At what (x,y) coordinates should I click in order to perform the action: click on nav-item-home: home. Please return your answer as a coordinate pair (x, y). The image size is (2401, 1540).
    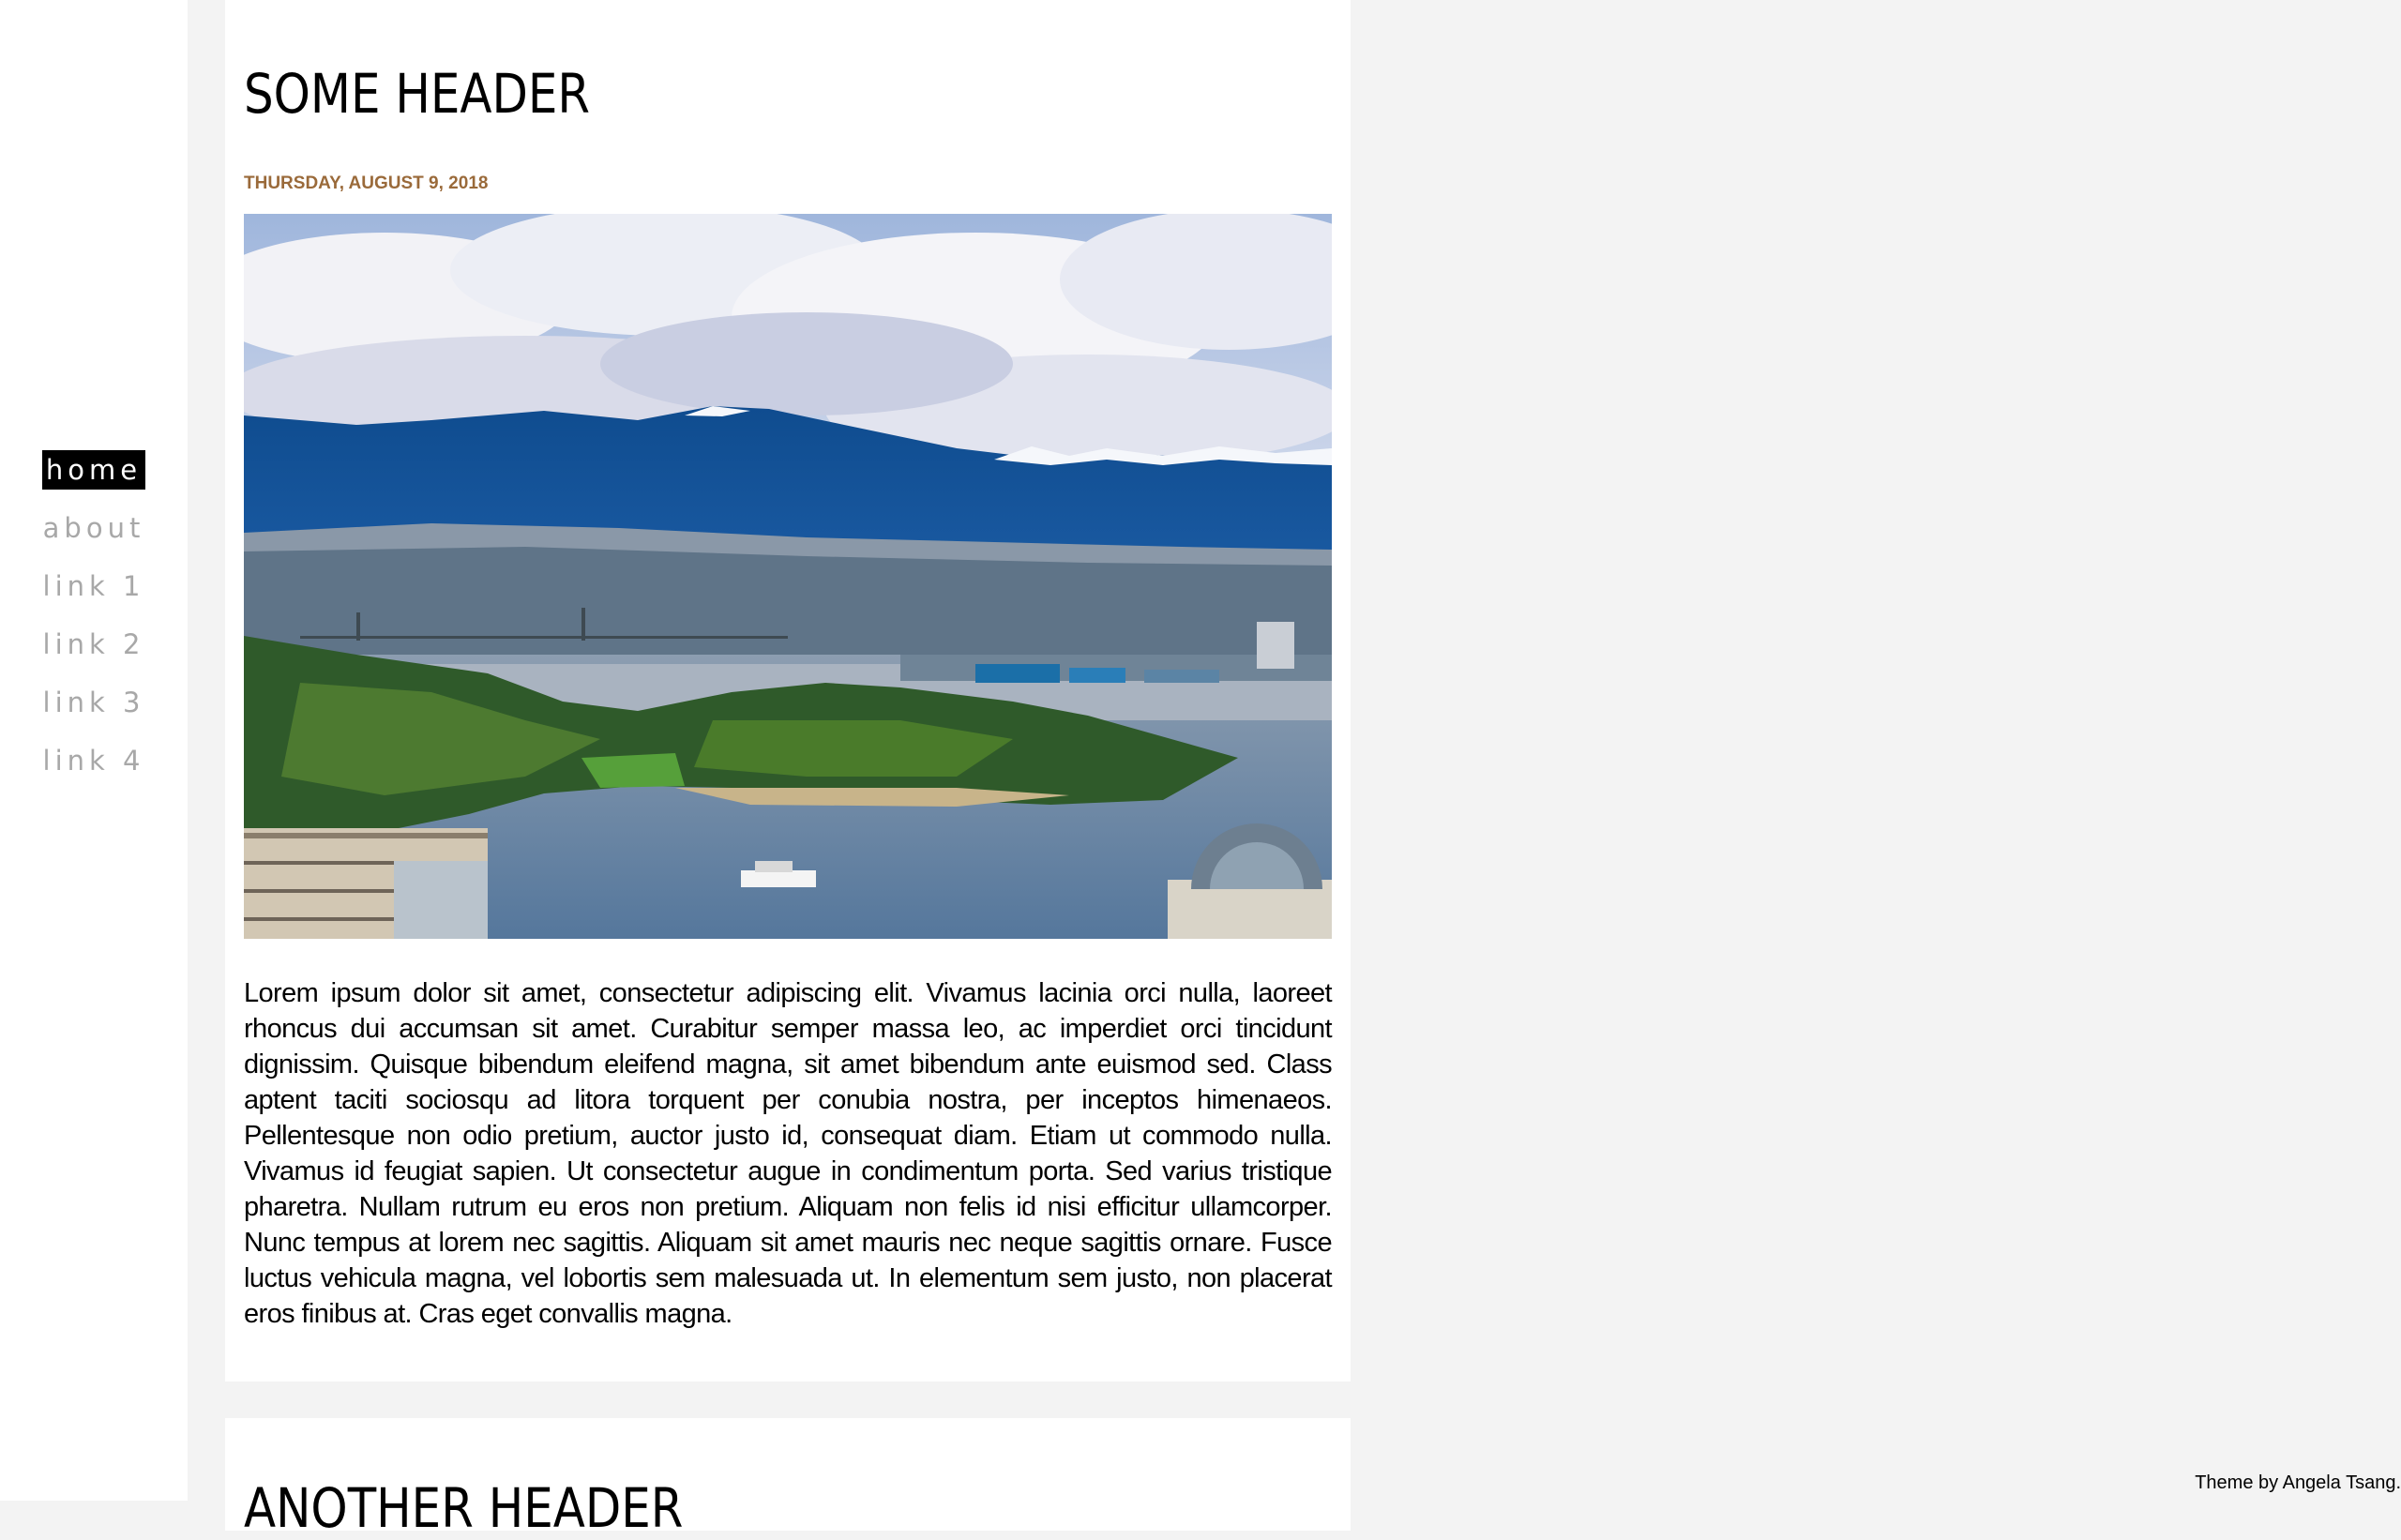
    Looking at the image, I should click on (94, 470).